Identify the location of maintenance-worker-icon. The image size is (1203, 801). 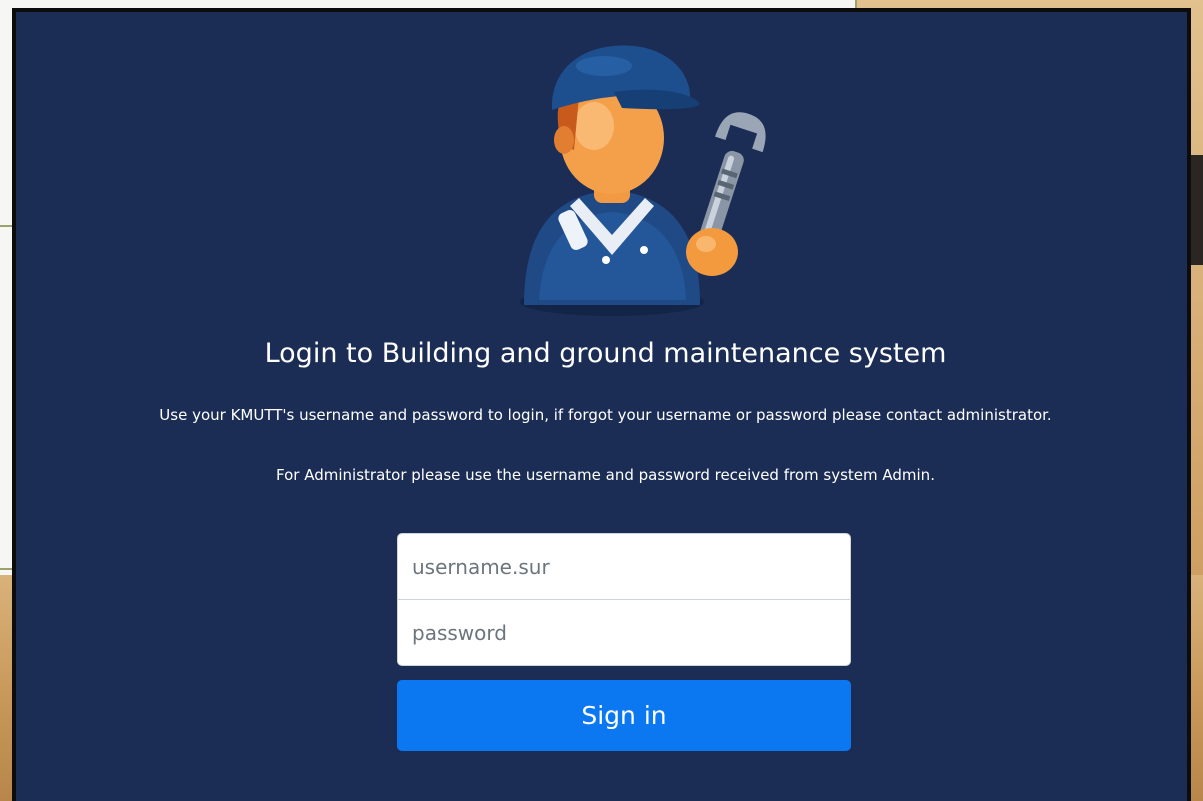
(643, 180).